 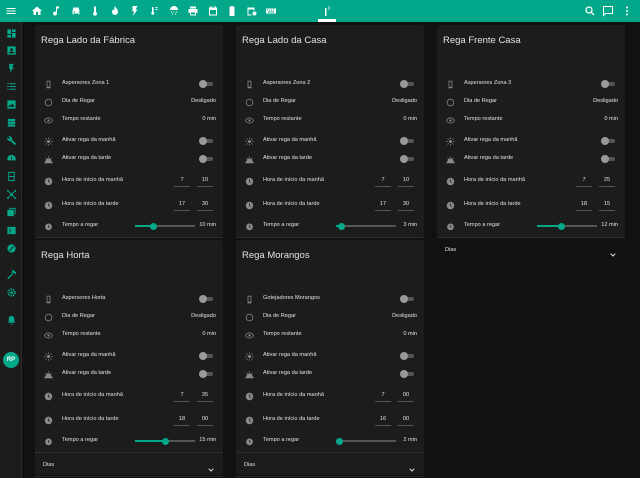 What do you see at coordinates (232, 11) in the screenshot?
I see `battery-icon` at bounding box center [232, 11].